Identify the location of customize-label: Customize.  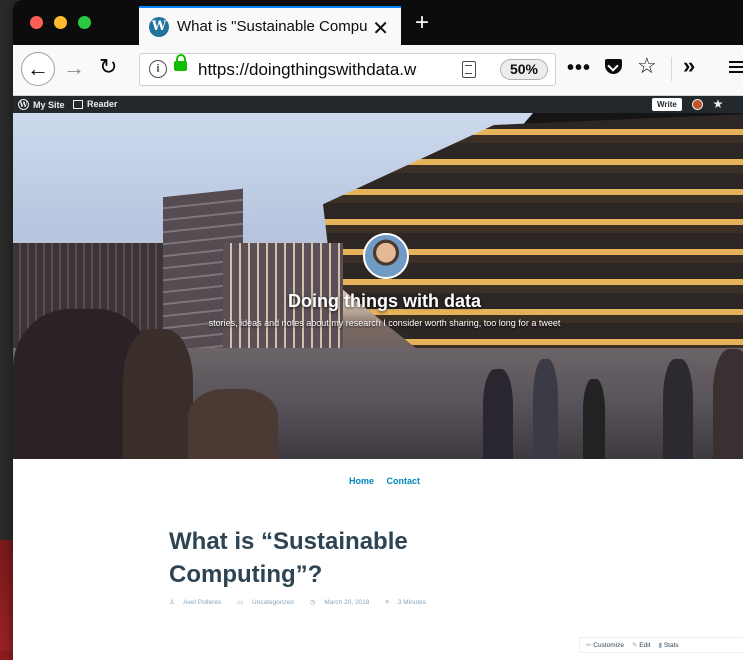
(608, 645).